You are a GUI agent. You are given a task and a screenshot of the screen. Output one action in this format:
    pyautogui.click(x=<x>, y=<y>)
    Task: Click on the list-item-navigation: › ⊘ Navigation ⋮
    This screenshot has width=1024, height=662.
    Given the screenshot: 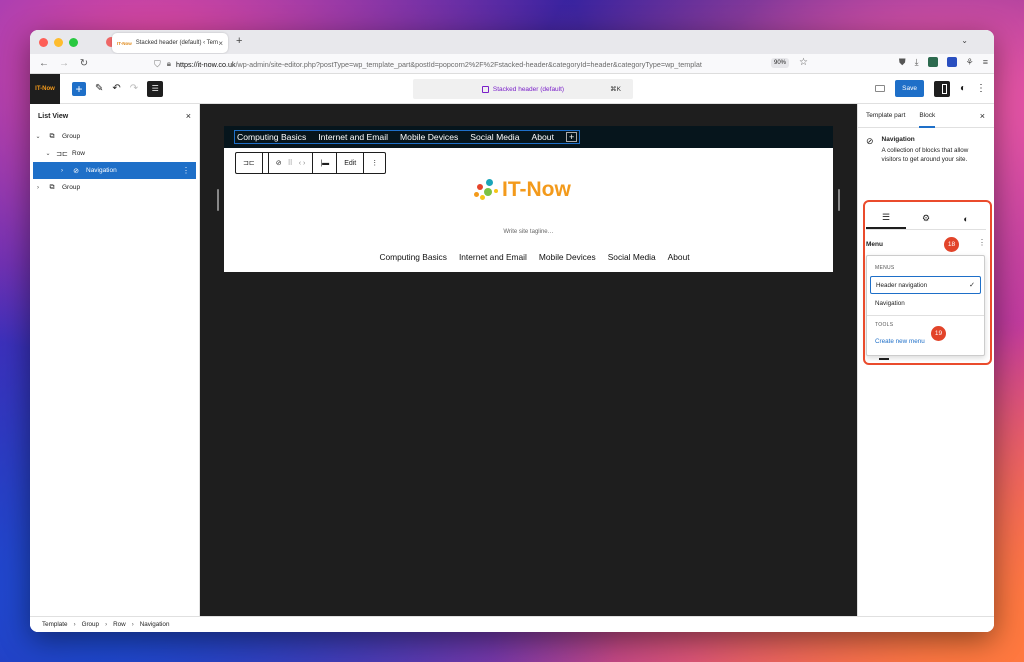 What is the action you would take?
    pyautogui.click(x=114, y=170)
    